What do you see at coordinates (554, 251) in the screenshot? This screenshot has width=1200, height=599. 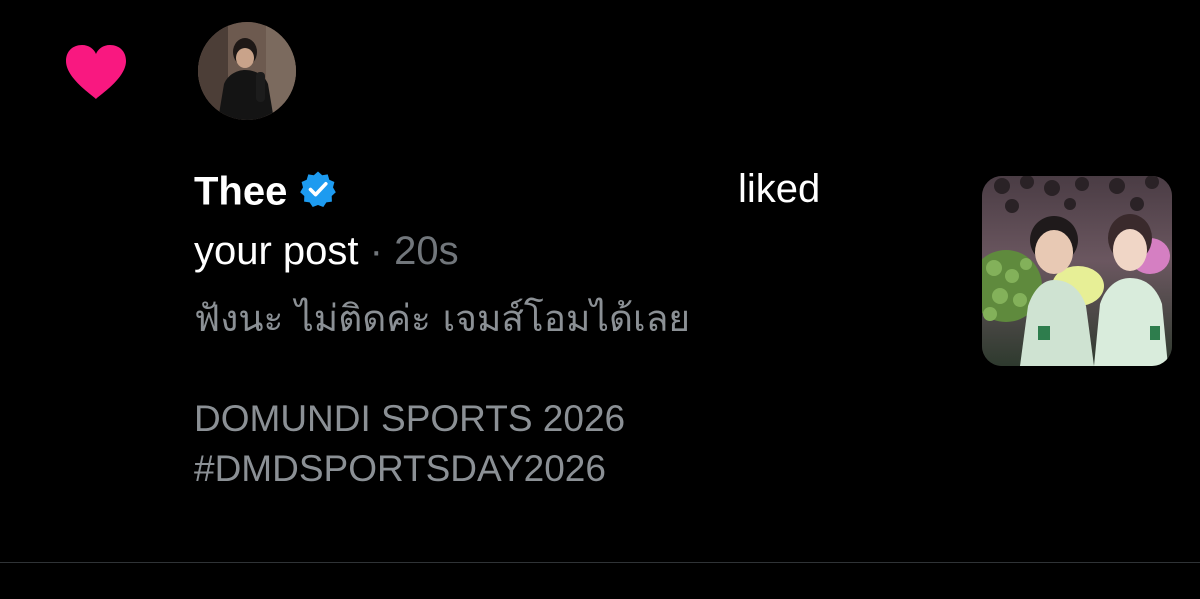 I see `notification-subheader: your post · 20s` at bounding box center [554, 251].